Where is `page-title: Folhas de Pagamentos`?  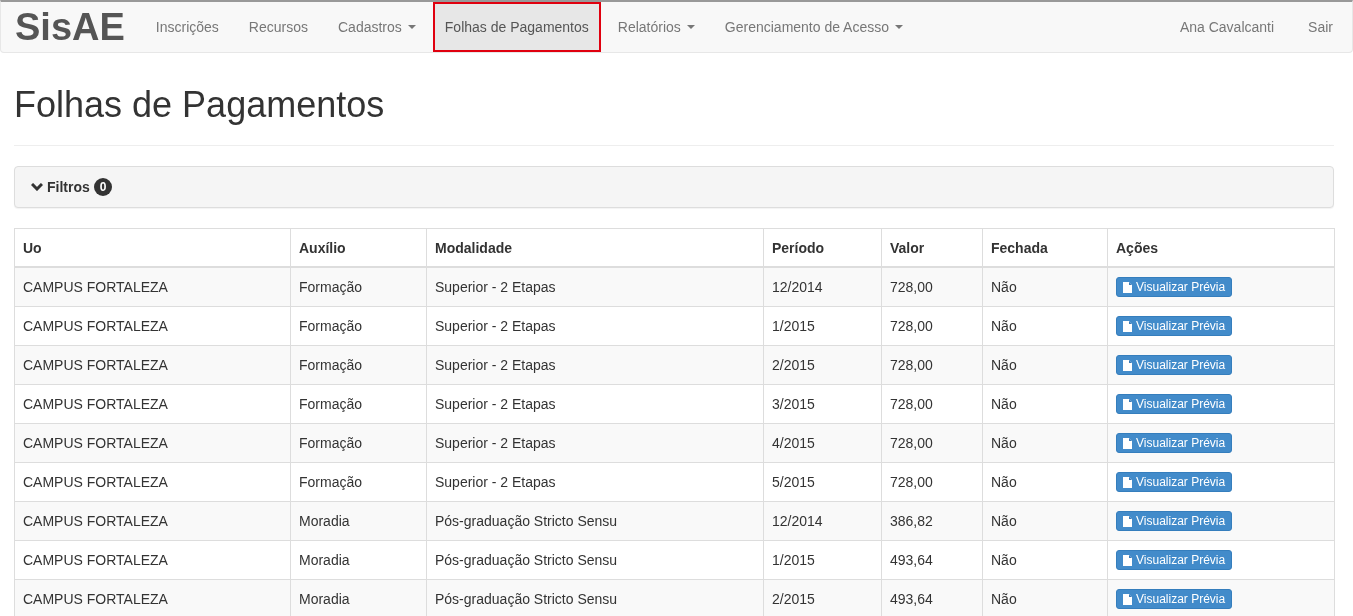
page-title: Folhas de Pagamentos is located at coordinates (199, 105).